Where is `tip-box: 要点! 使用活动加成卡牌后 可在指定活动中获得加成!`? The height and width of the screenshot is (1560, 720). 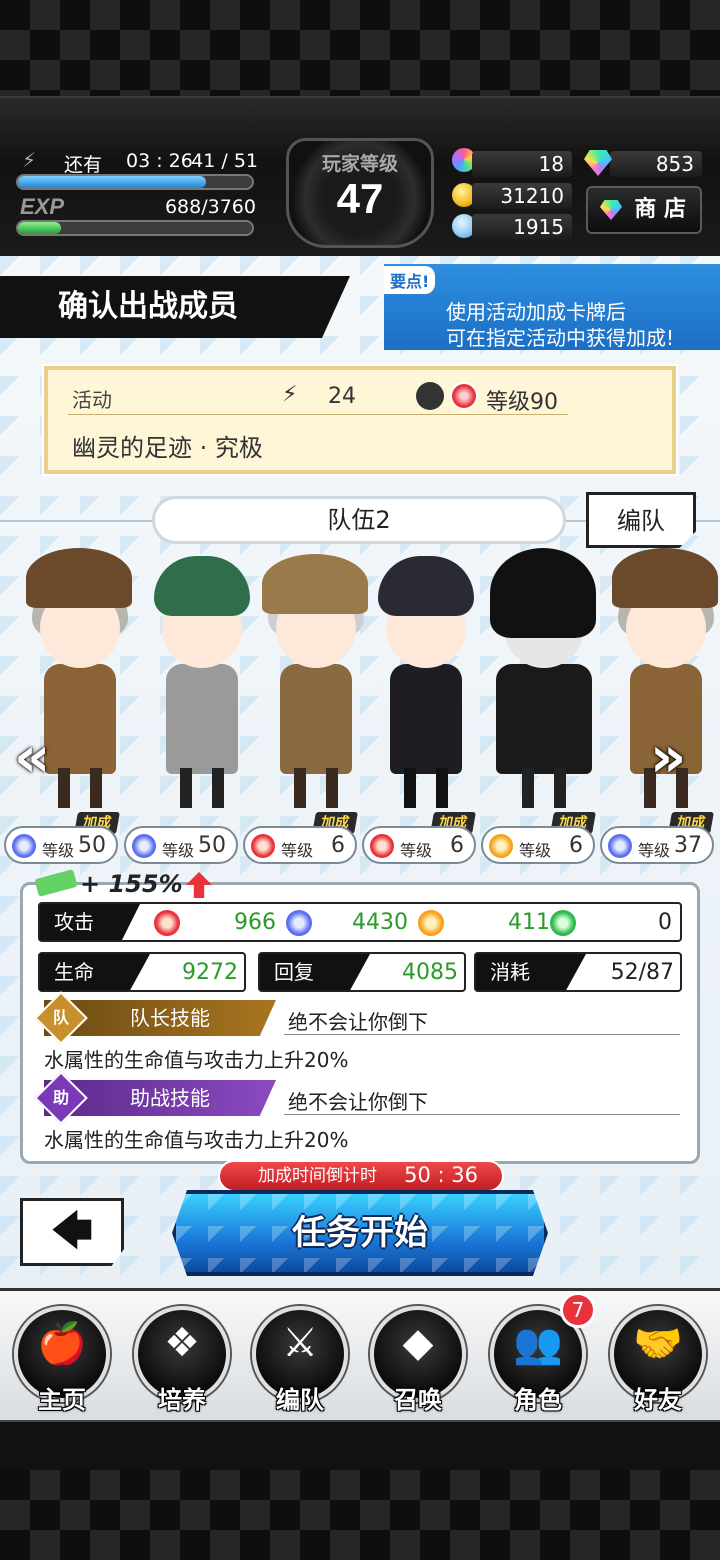
tip-box: 要点! 使用活动加成卡牌后 可在指定活动中获得加成! is located at coordinates (552, 307).